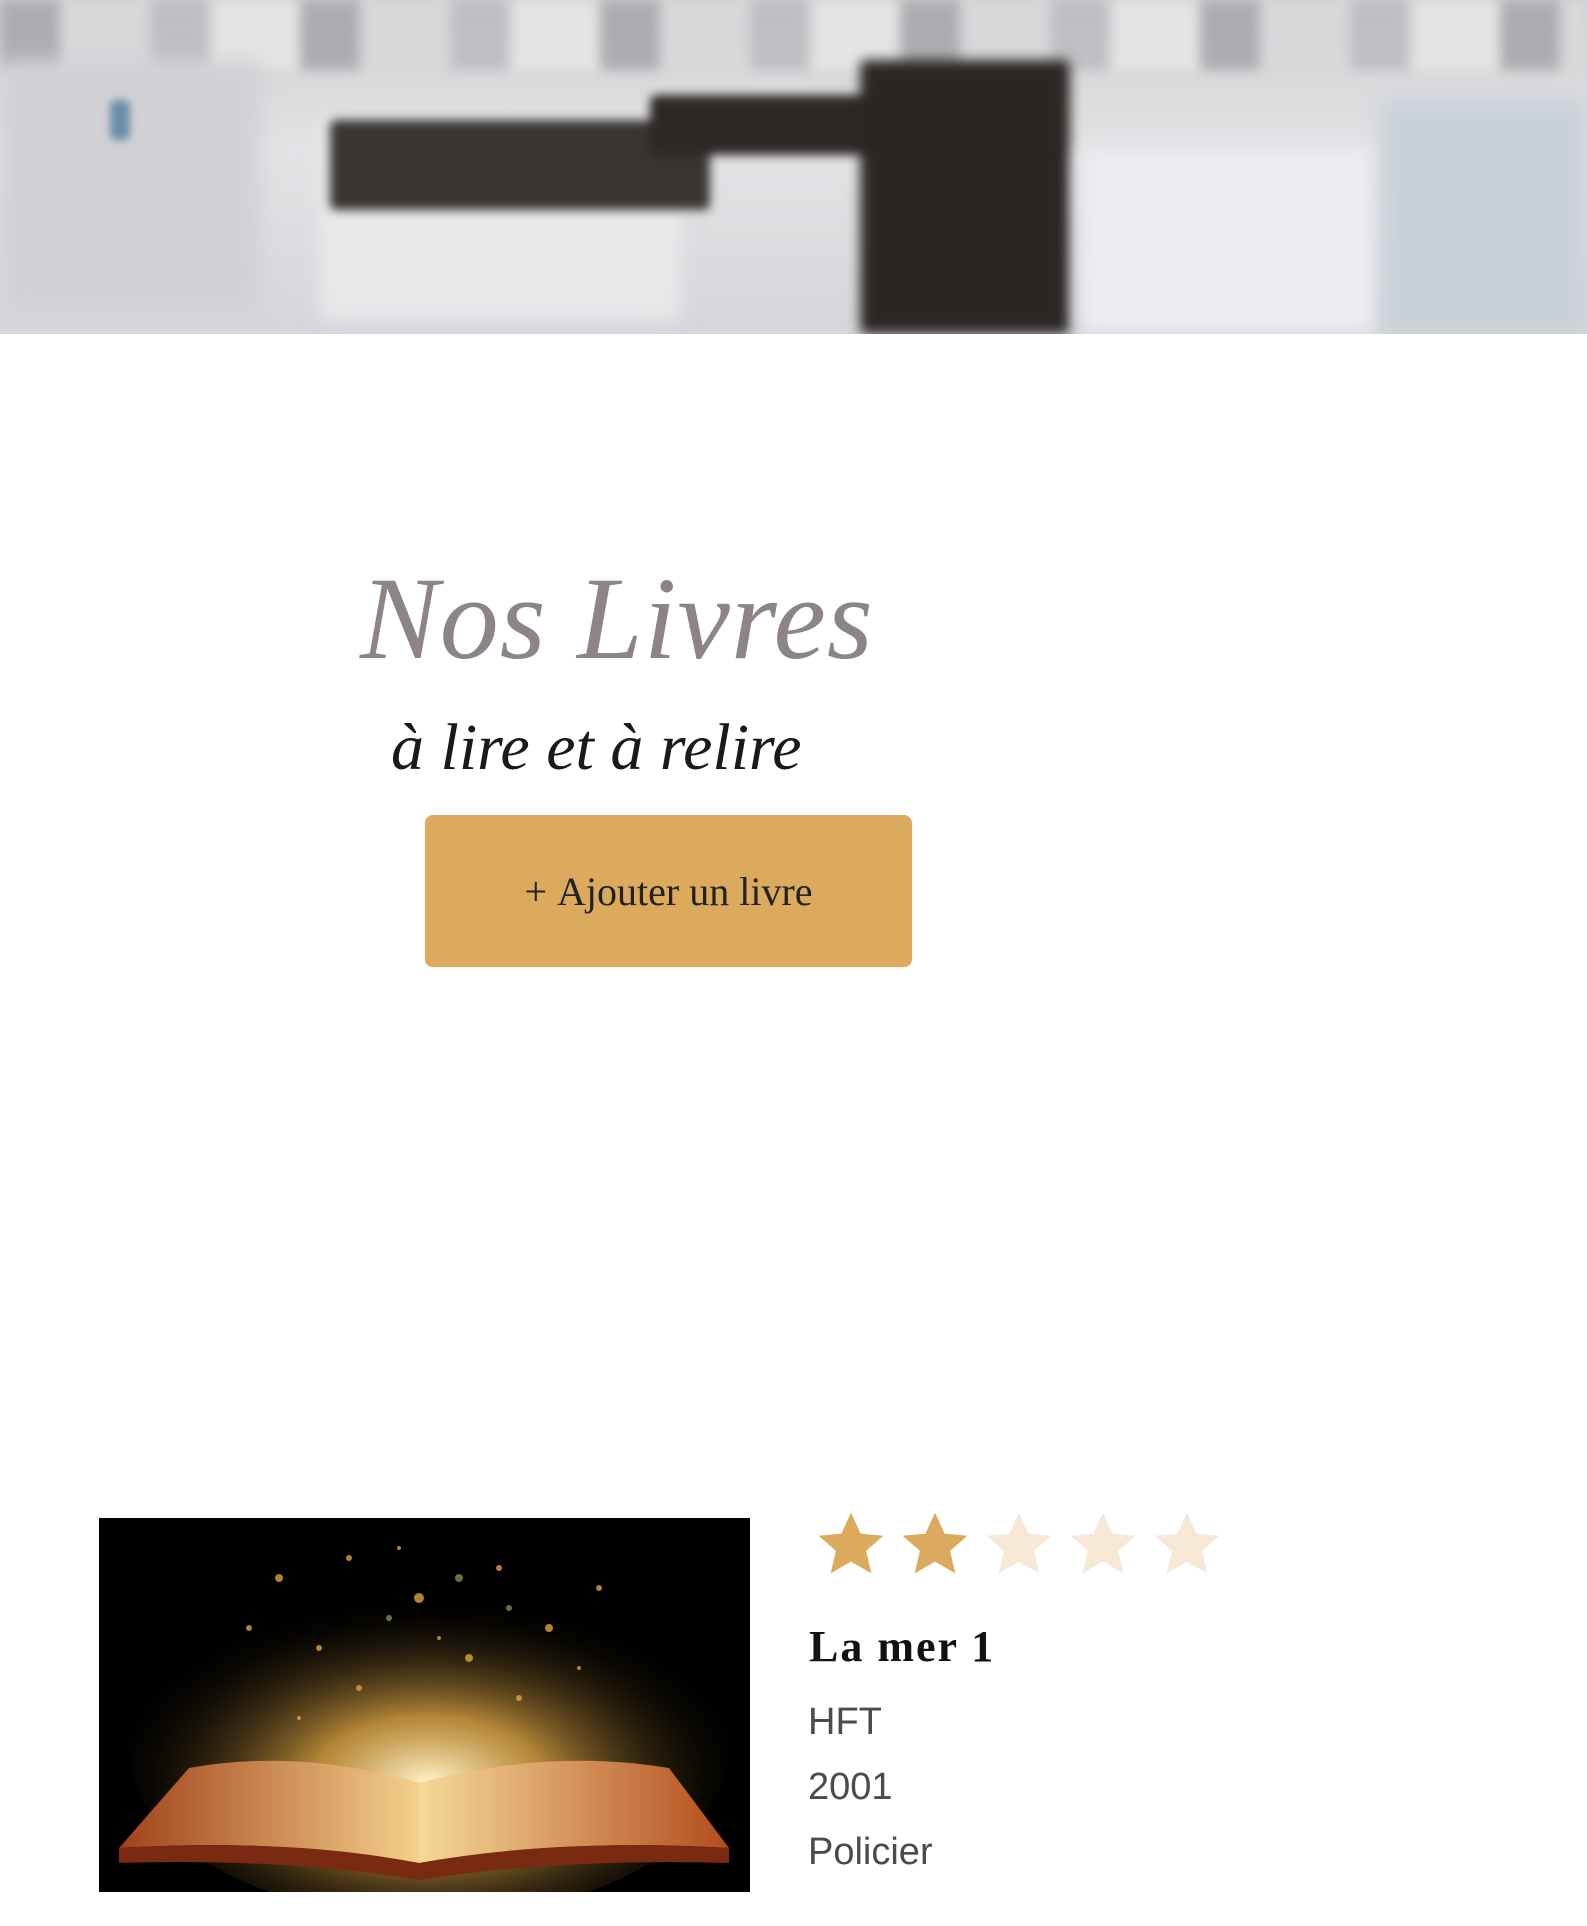  I want to click on book-genre: Policier, so click(870, 1852).